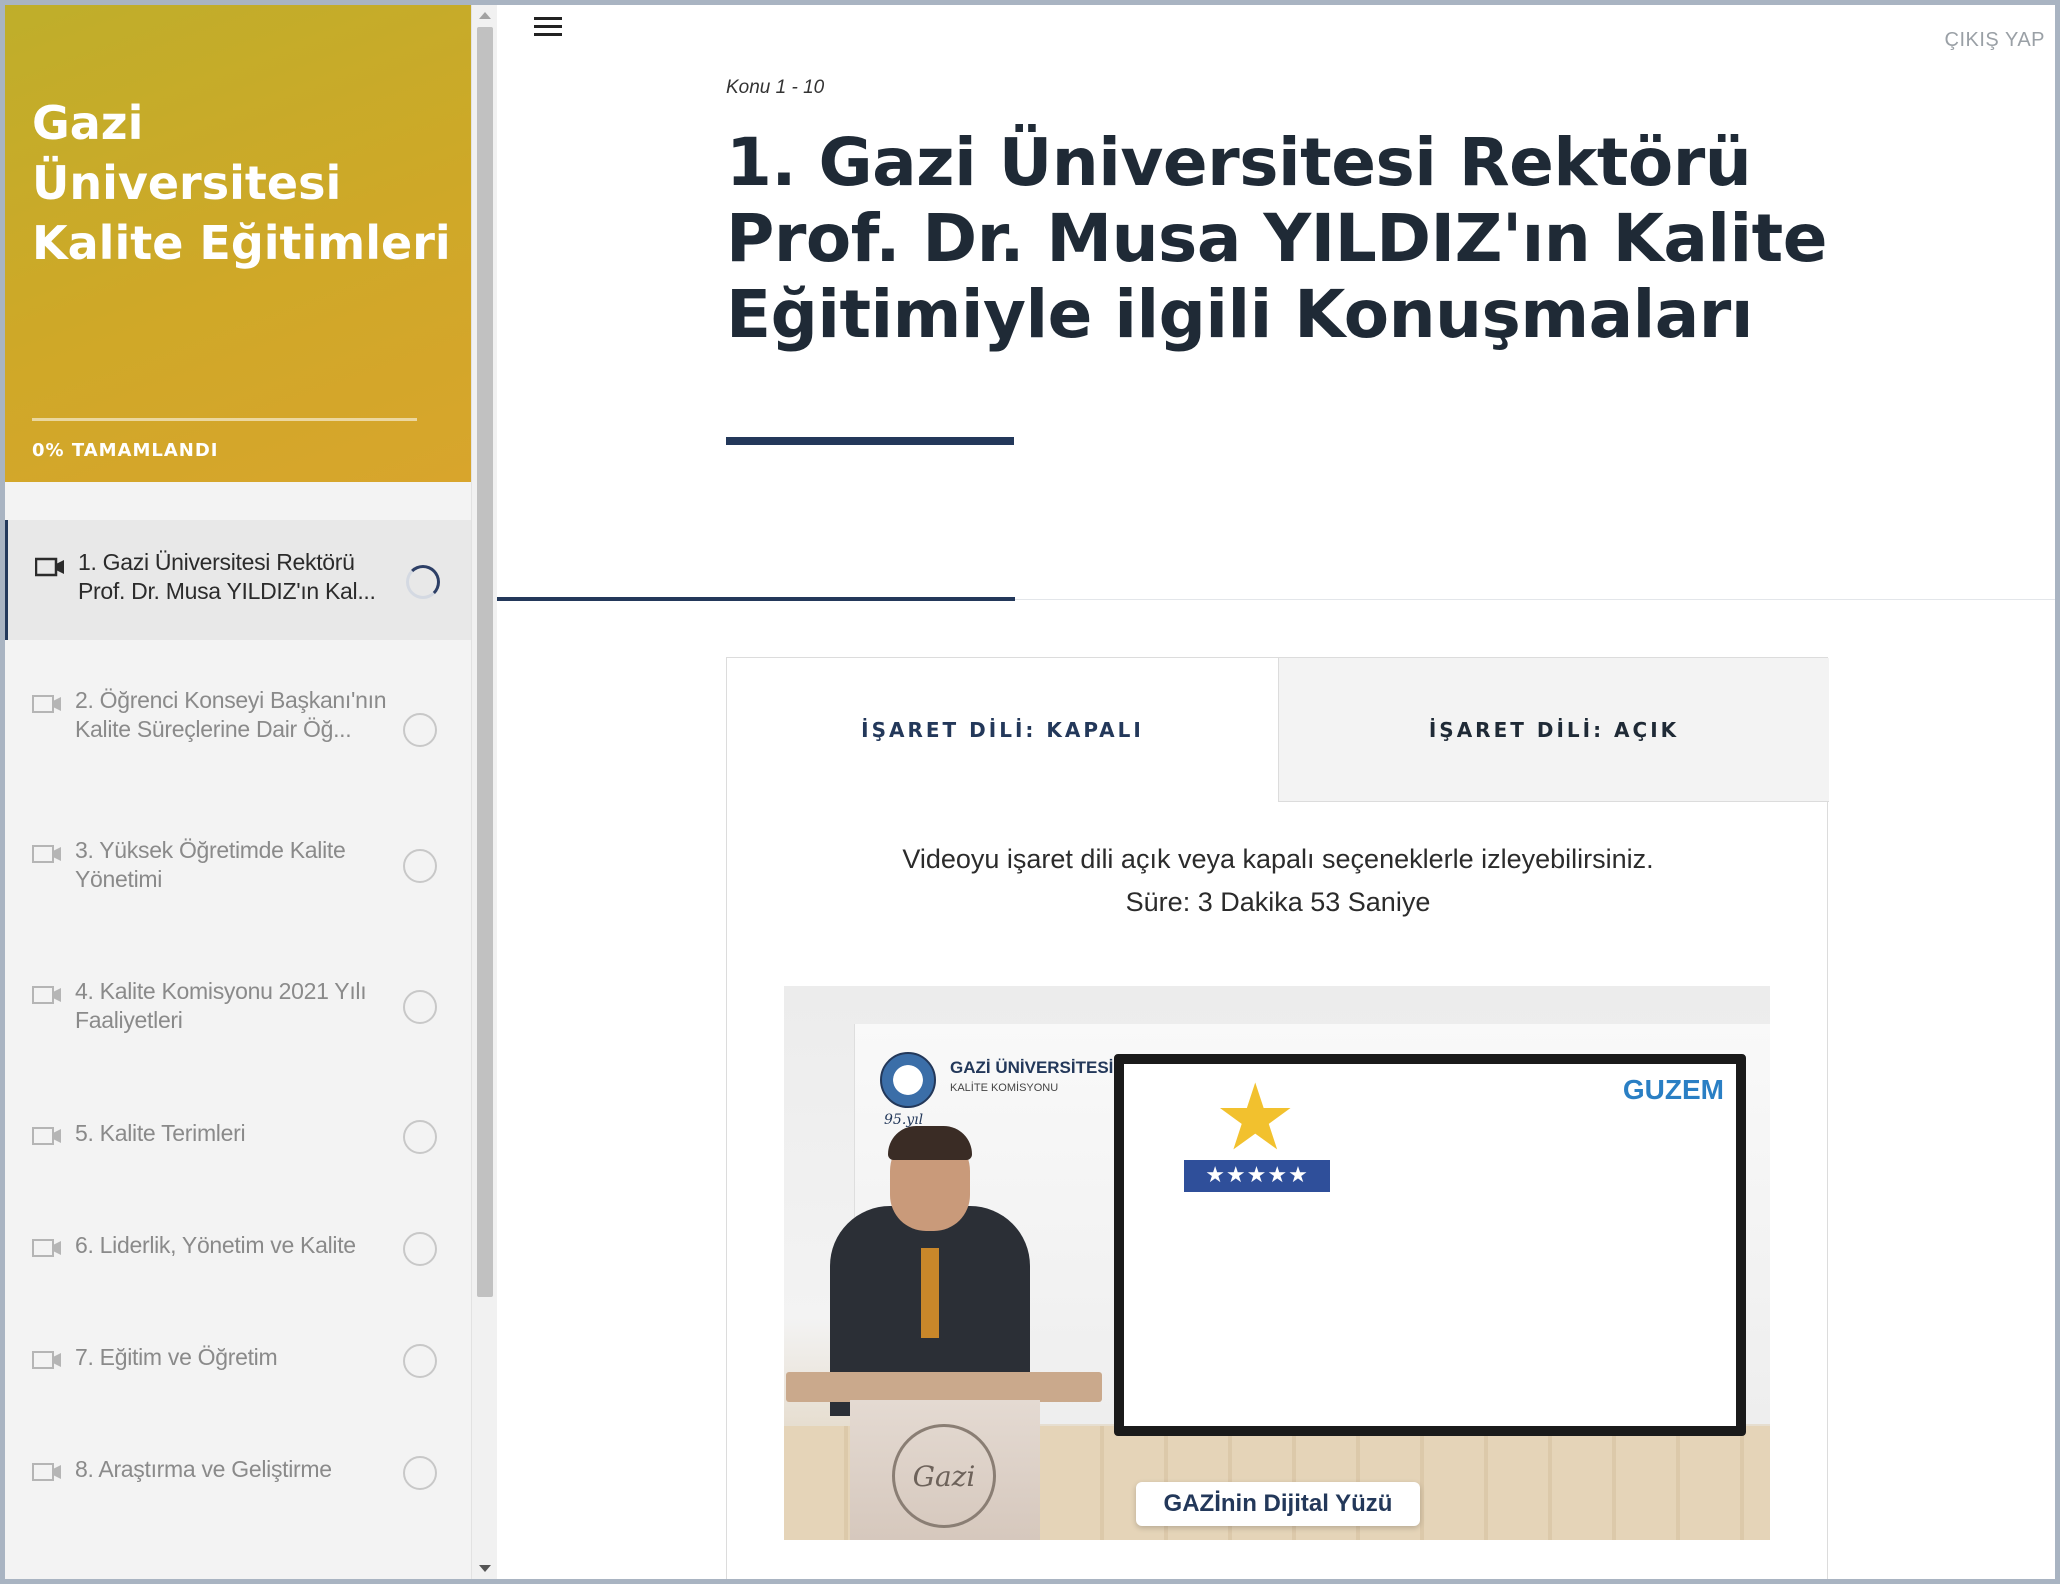 Image resolution: width=2060 pixels, height=1584 pixels. What do you see at coordinates (1002, 730) in the screenshot?
I see `tab-sign-language-off: İŞARET DİLİ: KAPALI` at bounding box center [1002, 730].